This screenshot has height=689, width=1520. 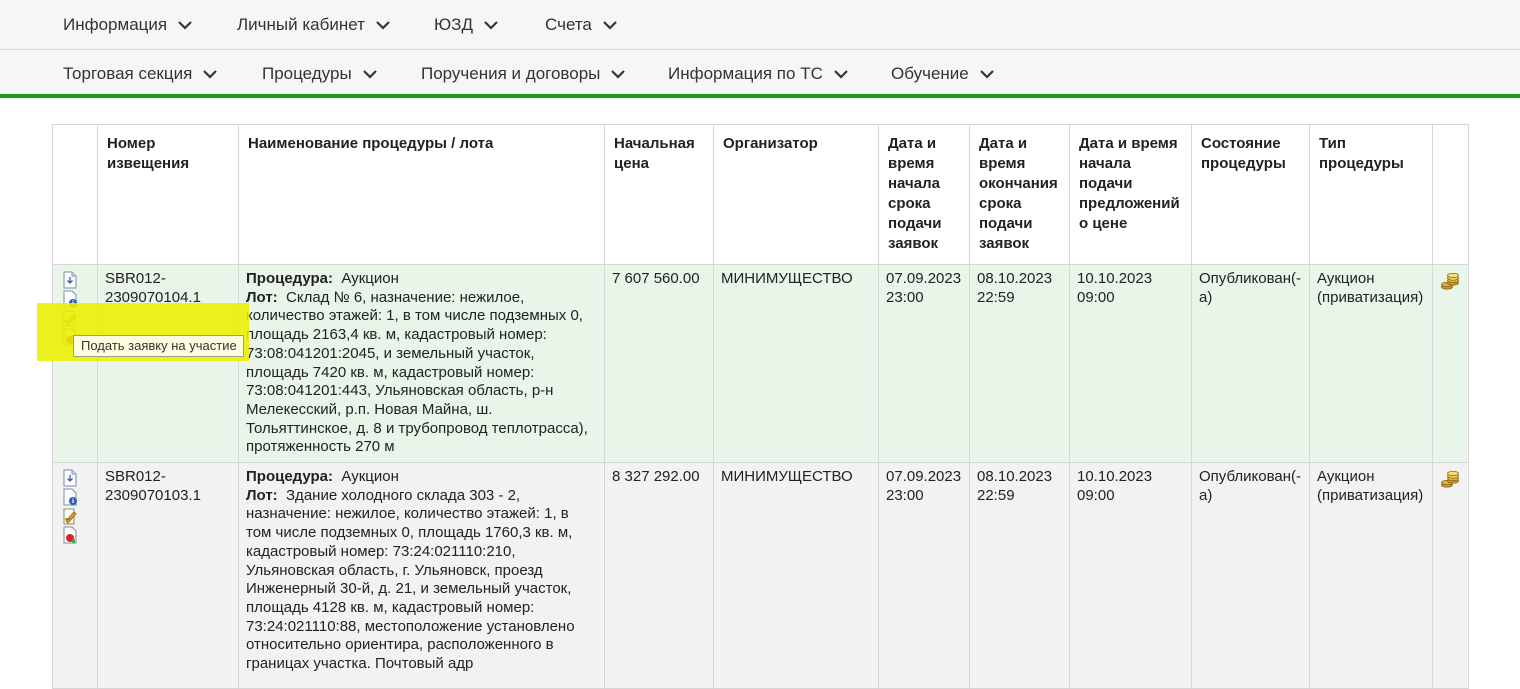 I want to click on cell-price: 8 327 292.00, so click(x=659, y=575).